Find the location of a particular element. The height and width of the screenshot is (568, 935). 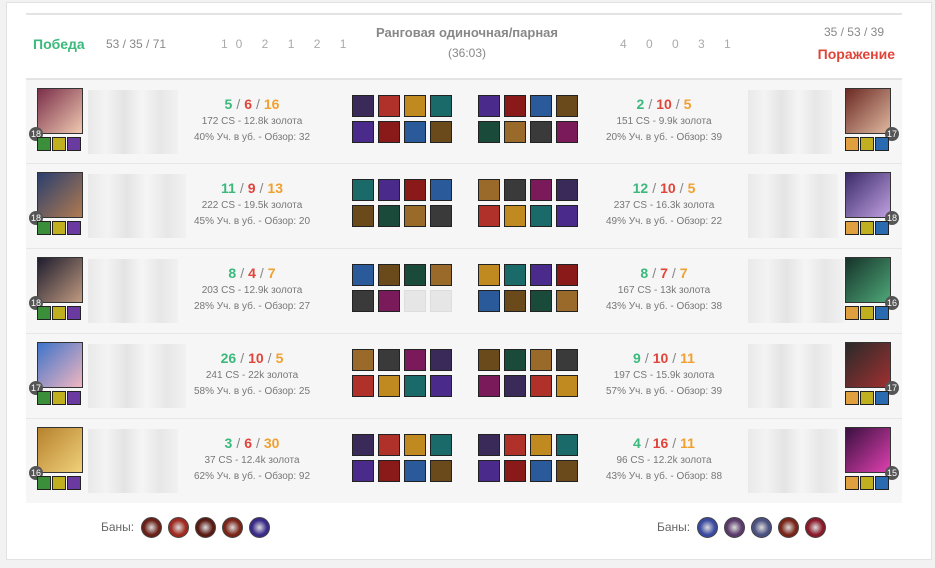

kp-vision: 28% Уч. в уб. - Обзор: 27 is located at coordinates (252, 306).